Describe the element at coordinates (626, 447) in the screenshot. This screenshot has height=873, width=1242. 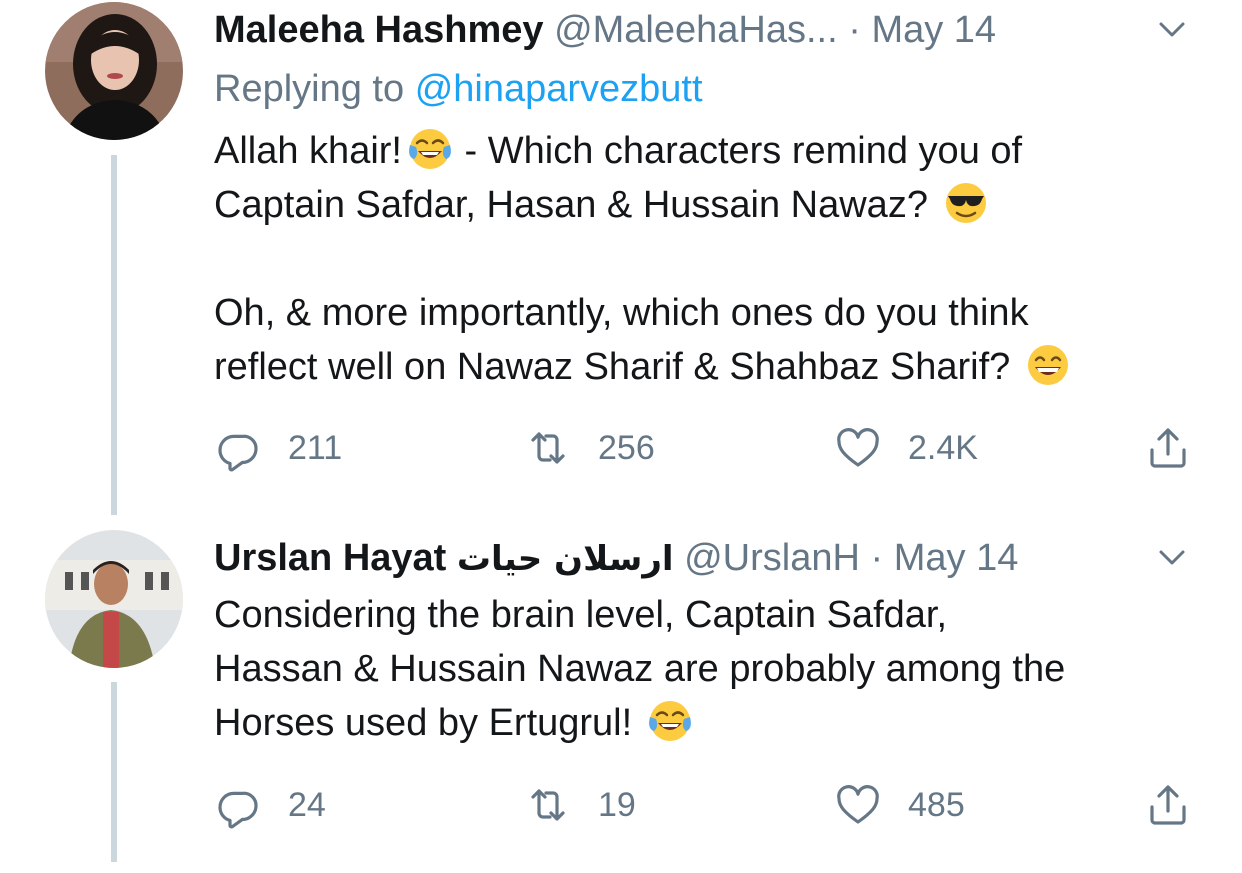
I see `retweet-count: 256` at that location.